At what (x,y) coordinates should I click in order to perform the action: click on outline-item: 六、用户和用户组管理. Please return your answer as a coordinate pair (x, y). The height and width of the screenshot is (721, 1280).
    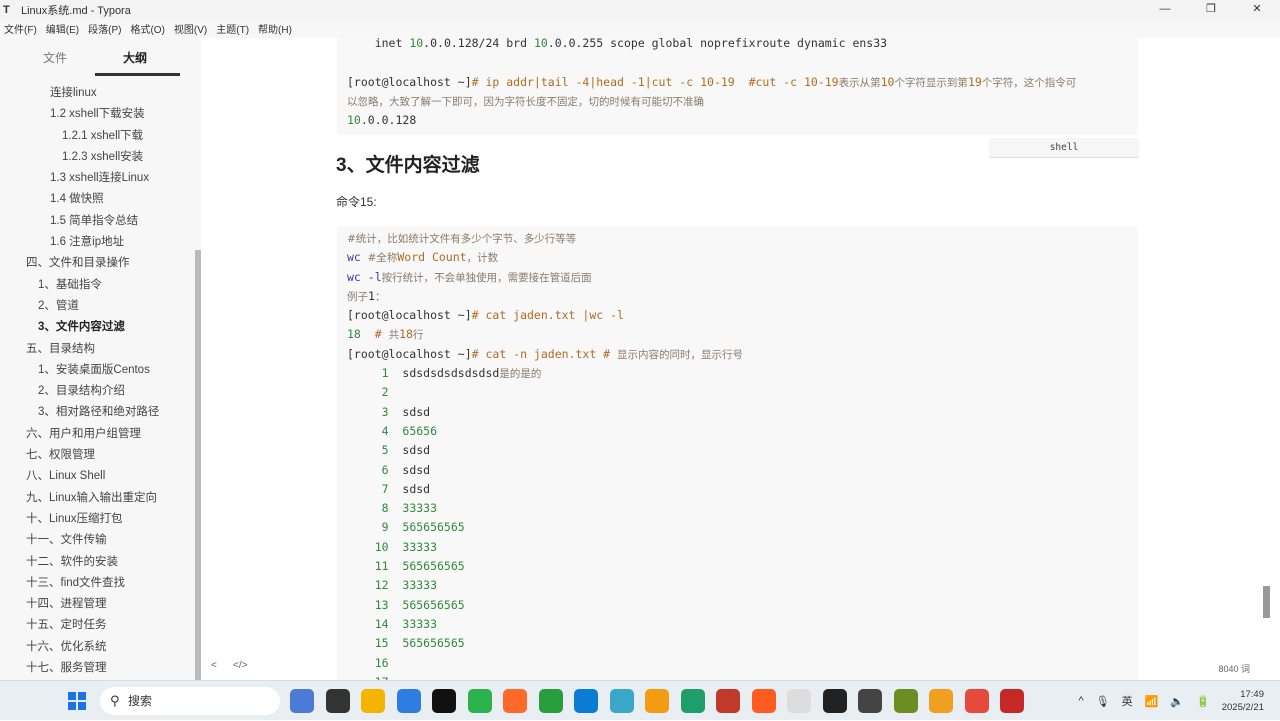
    Looking at the image, I should click on (97, 434).